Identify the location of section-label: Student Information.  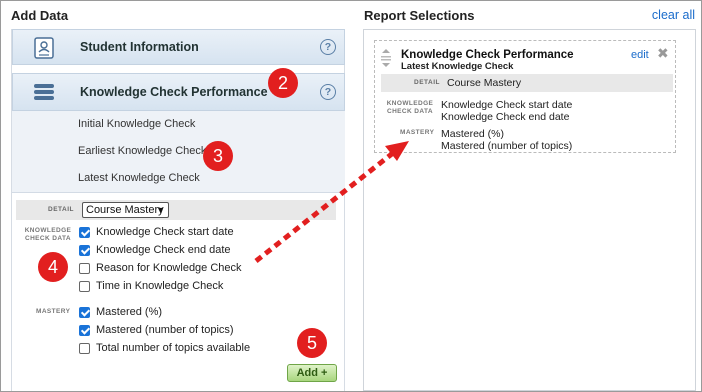
(139, 47).